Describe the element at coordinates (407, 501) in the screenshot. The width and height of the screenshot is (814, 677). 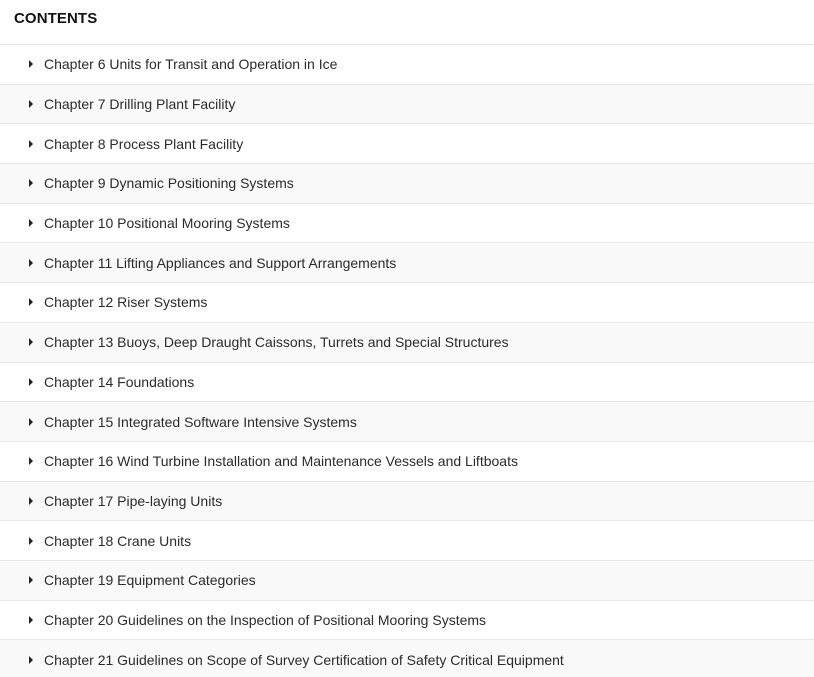
I see `toc-item-chapter-17: Chapter 17 Pipe-laying Units` at that location.